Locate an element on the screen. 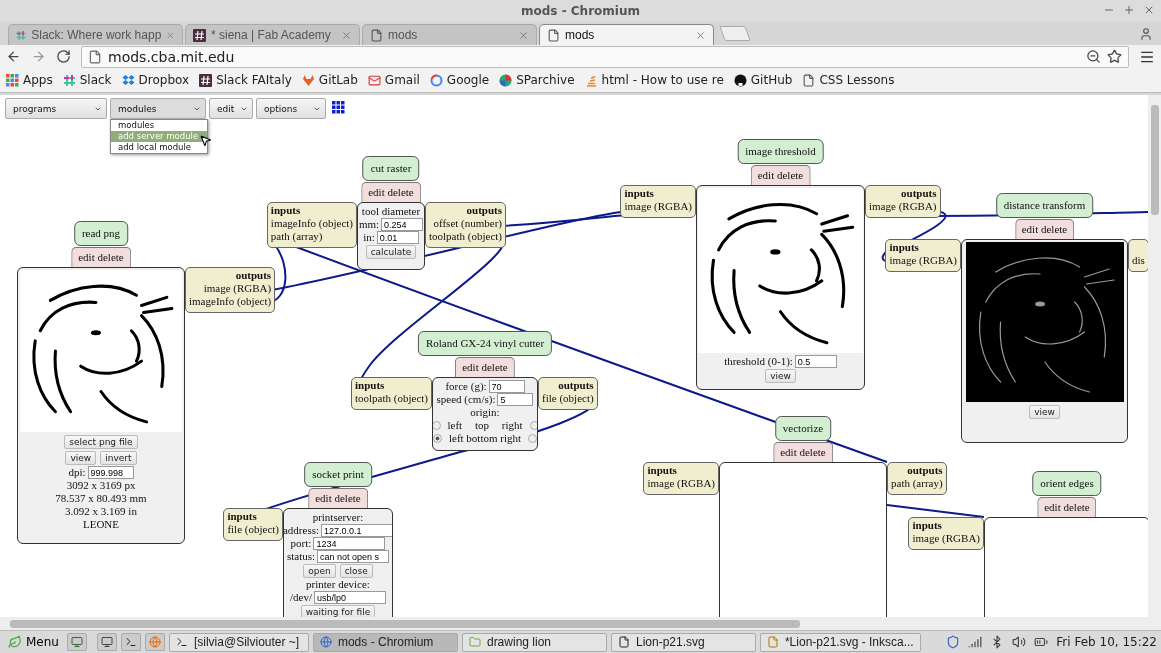 The width and height of the screenshot is (1161, 653). bookmark-link: SParchive is located at coordinates (537, 80).